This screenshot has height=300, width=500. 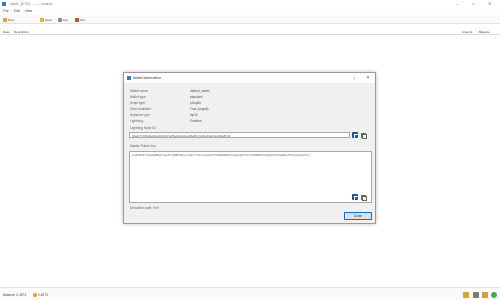 What do you see at coordinates (485, 294) in the screenshot?
I see `seed-icon` at bounding box center [485, 294].